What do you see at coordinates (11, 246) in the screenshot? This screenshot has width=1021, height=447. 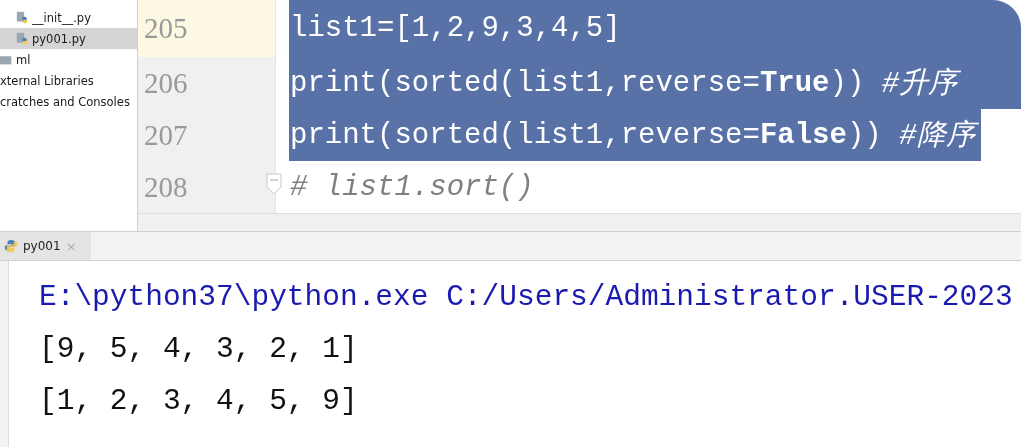 I see `python-icon` at bounding box center [11, 246].